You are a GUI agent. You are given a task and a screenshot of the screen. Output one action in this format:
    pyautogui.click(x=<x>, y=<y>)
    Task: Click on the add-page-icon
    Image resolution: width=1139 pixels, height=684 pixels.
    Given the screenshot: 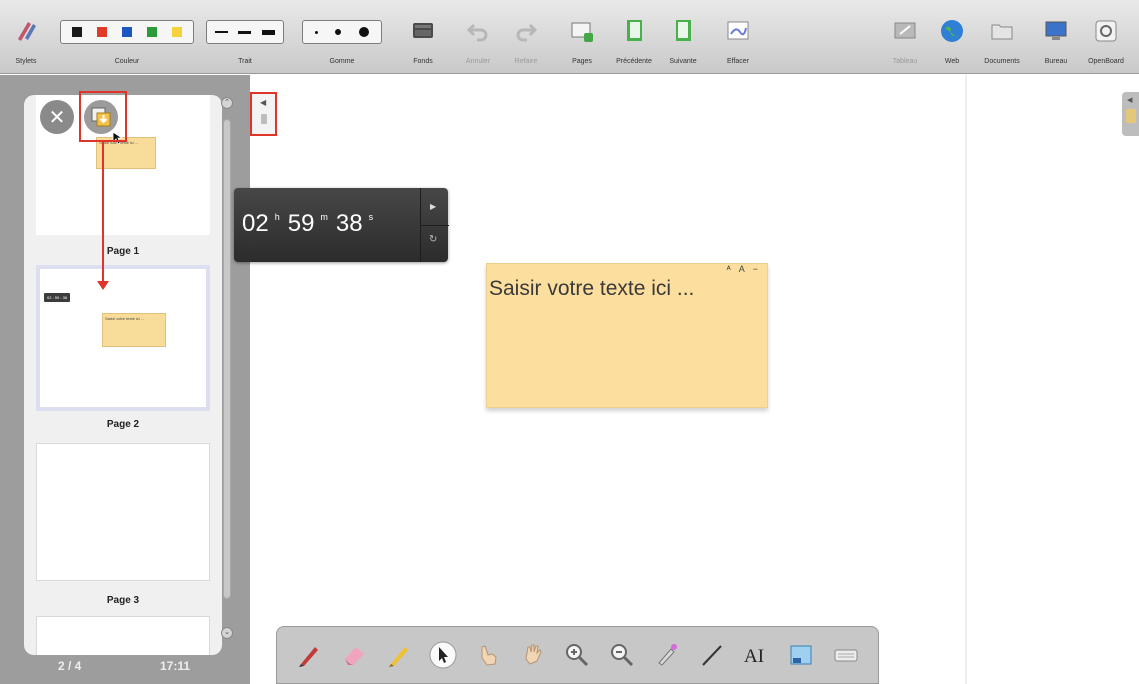 What is the action you would take?
    pyautogui.click(x=582, y=32)
    